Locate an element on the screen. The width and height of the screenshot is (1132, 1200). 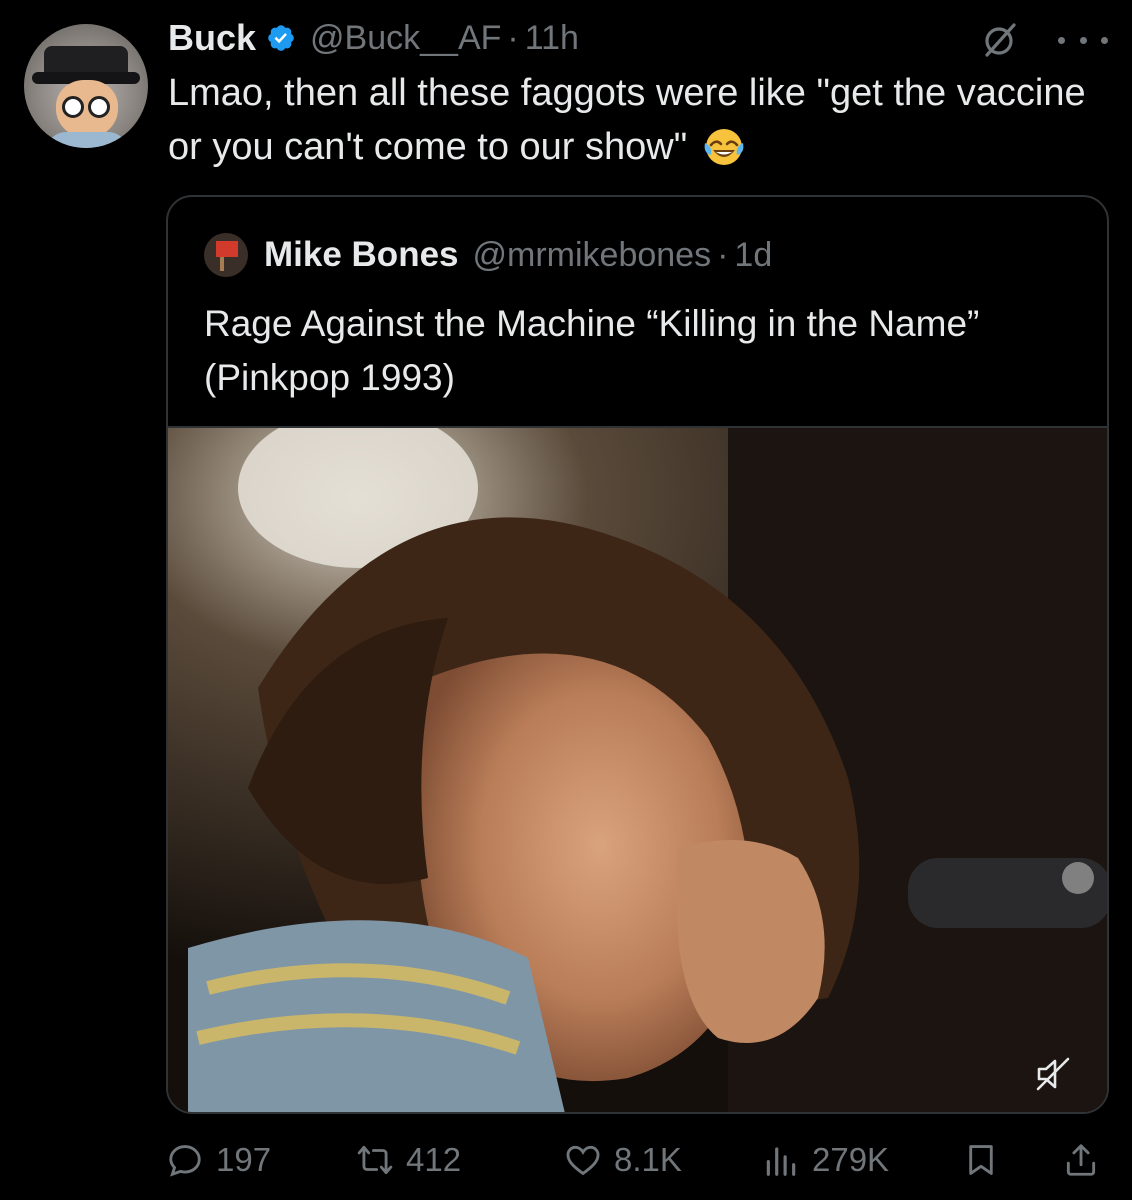
like-button: 8.1K is located at coordinates (623, 1160).